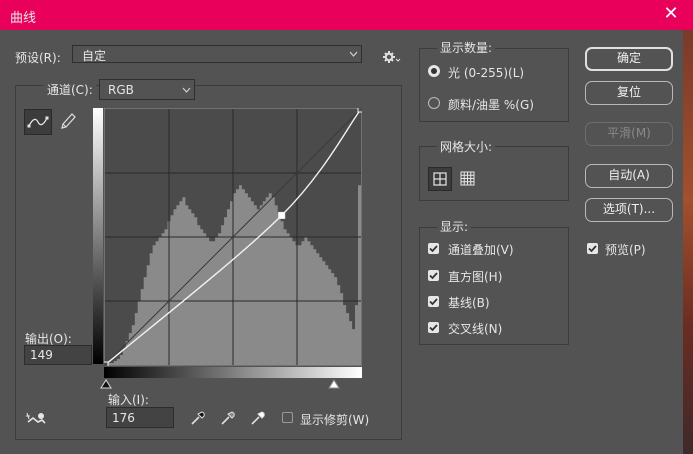 The width and height of the screenshot is (693, 454). What do you see at coordinates (433, 301) in the screenshot?
I see `baseline-checkbox` at bounding box center [433, 301].